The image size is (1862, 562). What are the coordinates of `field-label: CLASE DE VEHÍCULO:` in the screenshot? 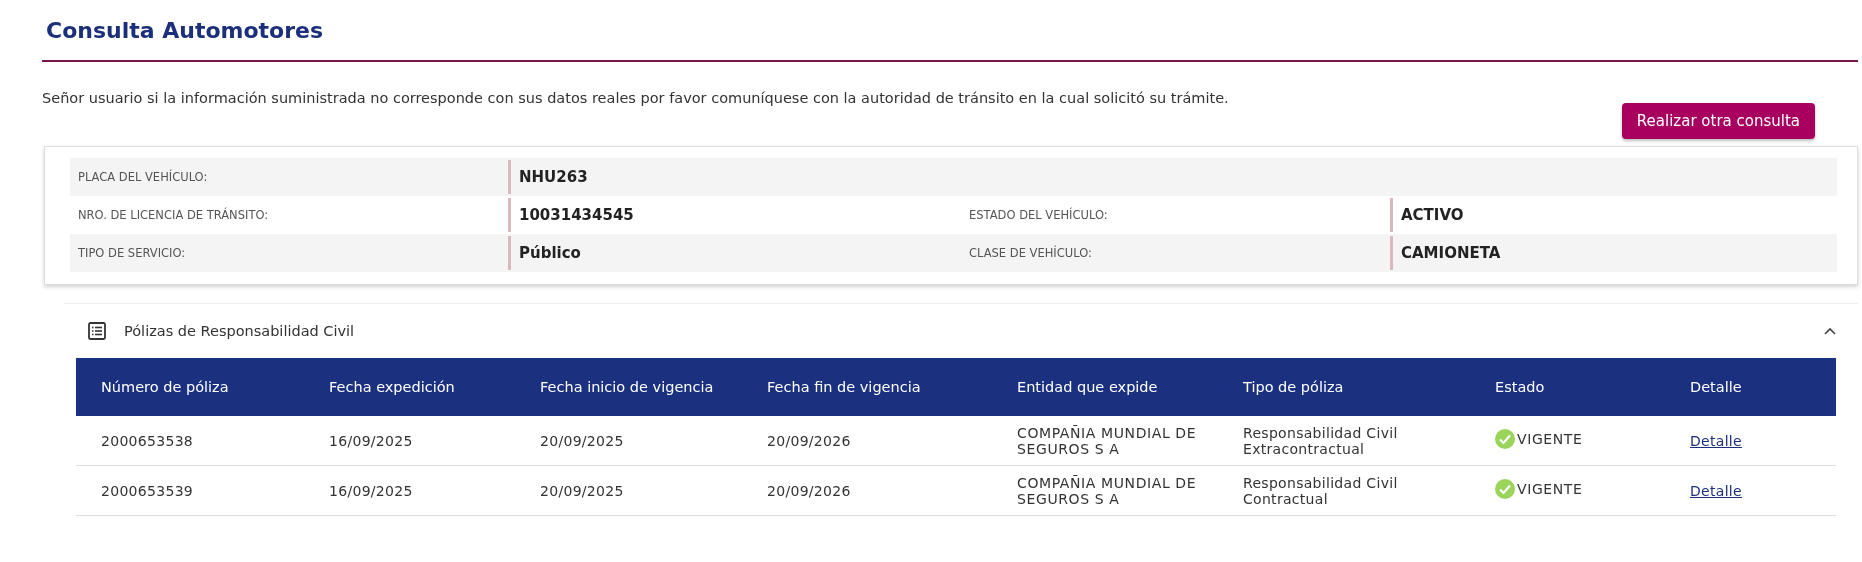 It's located at (1030, 253).